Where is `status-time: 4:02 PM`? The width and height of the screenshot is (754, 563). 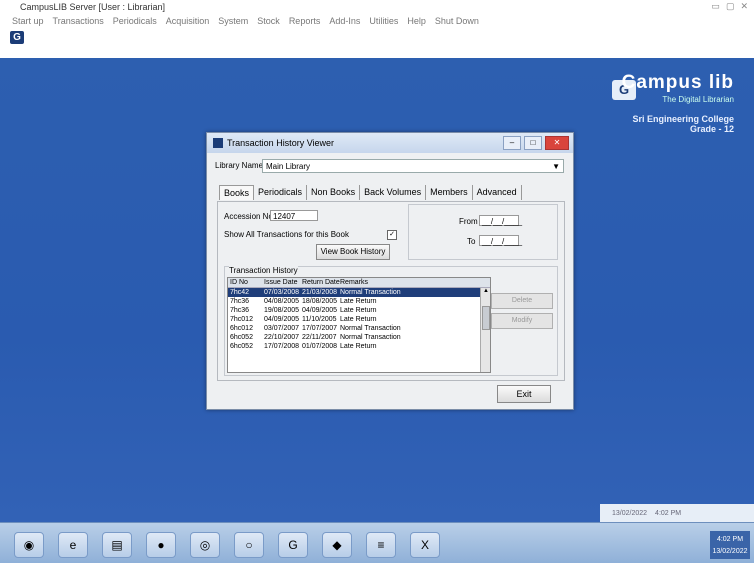
status-time: 4:02 PM is located at coordinates (668, 513).